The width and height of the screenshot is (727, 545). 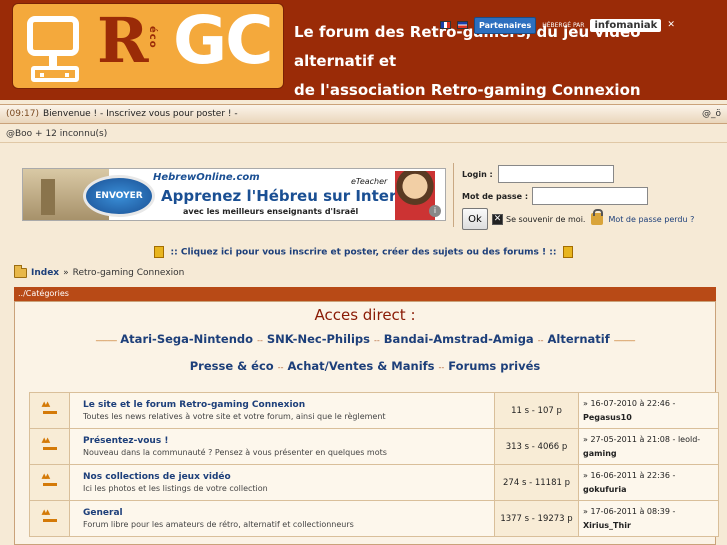 I want to click on site-logo: R éco GC, so click(x=148, y=46).